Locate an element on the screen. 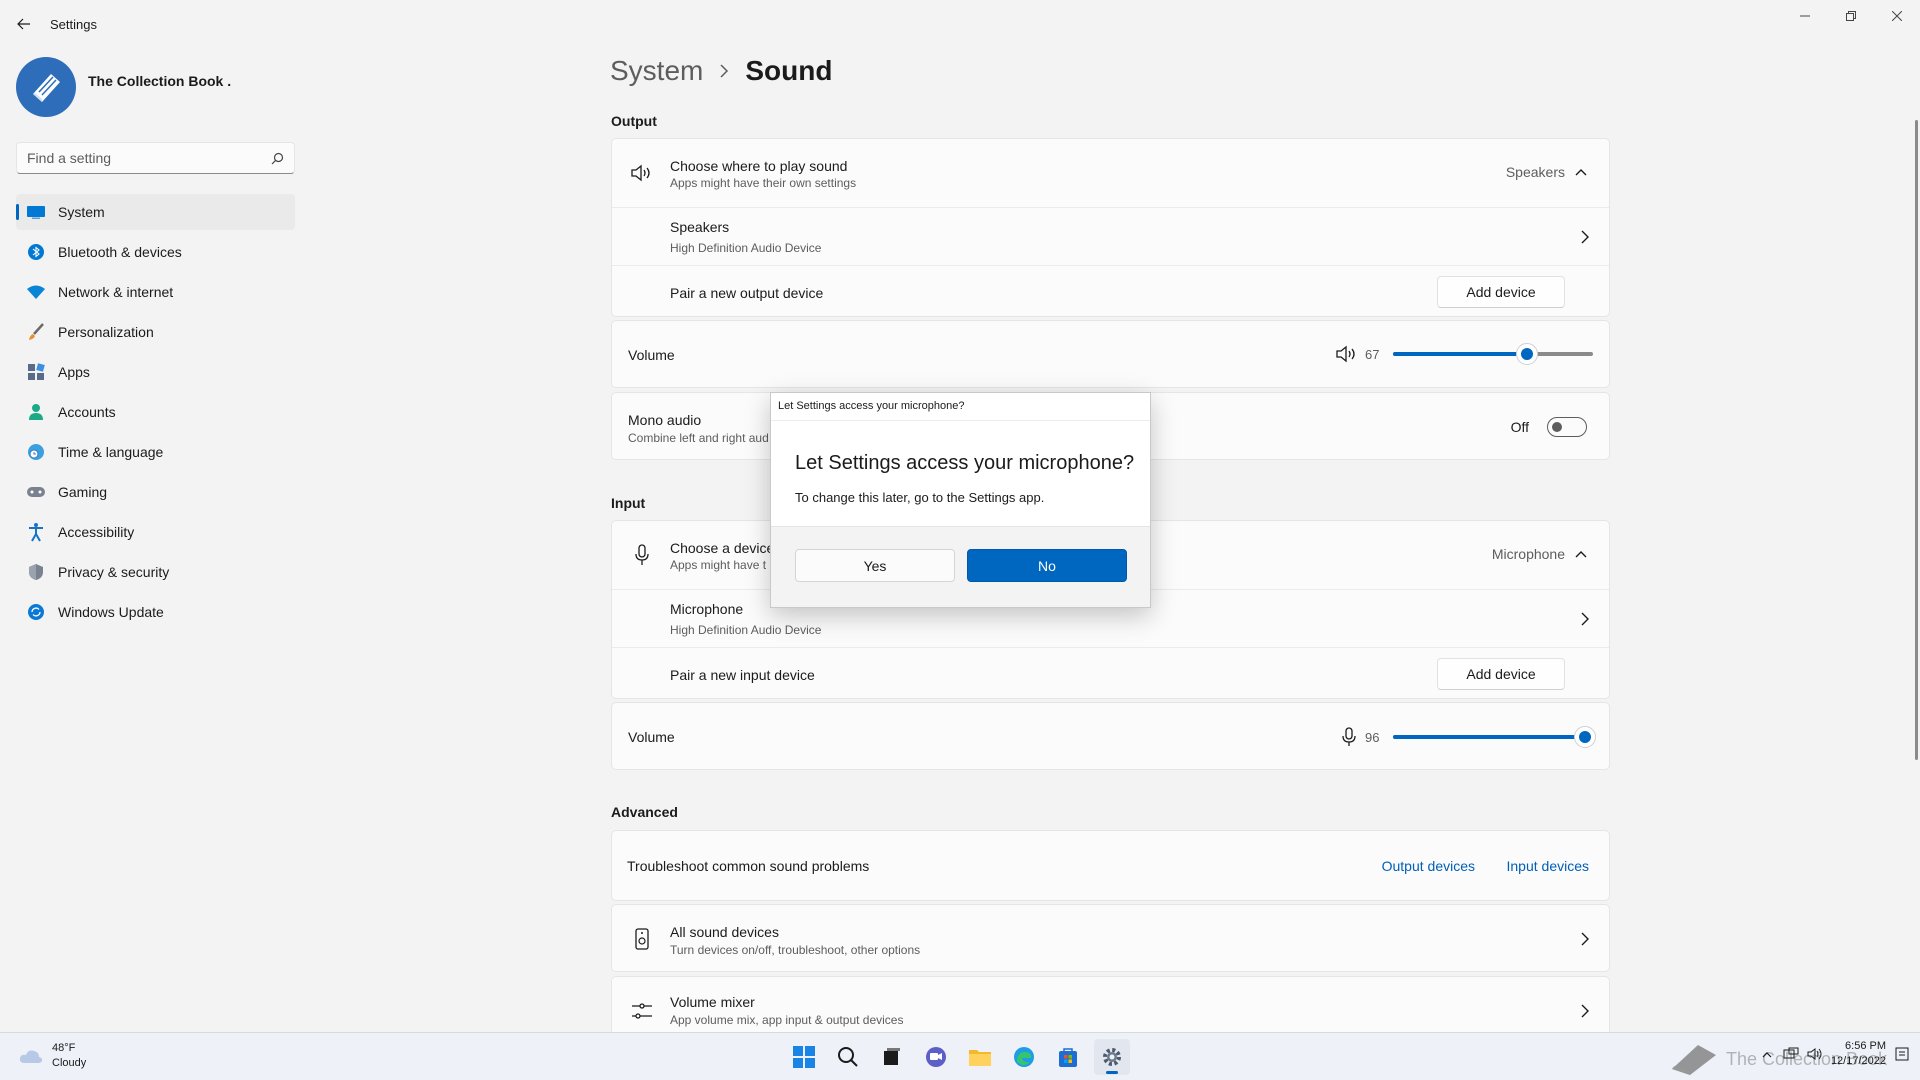 Image resolution: width=1920 pixels, height=1080 pixels. output-section-title: Output is located at coordinates (634, 121).